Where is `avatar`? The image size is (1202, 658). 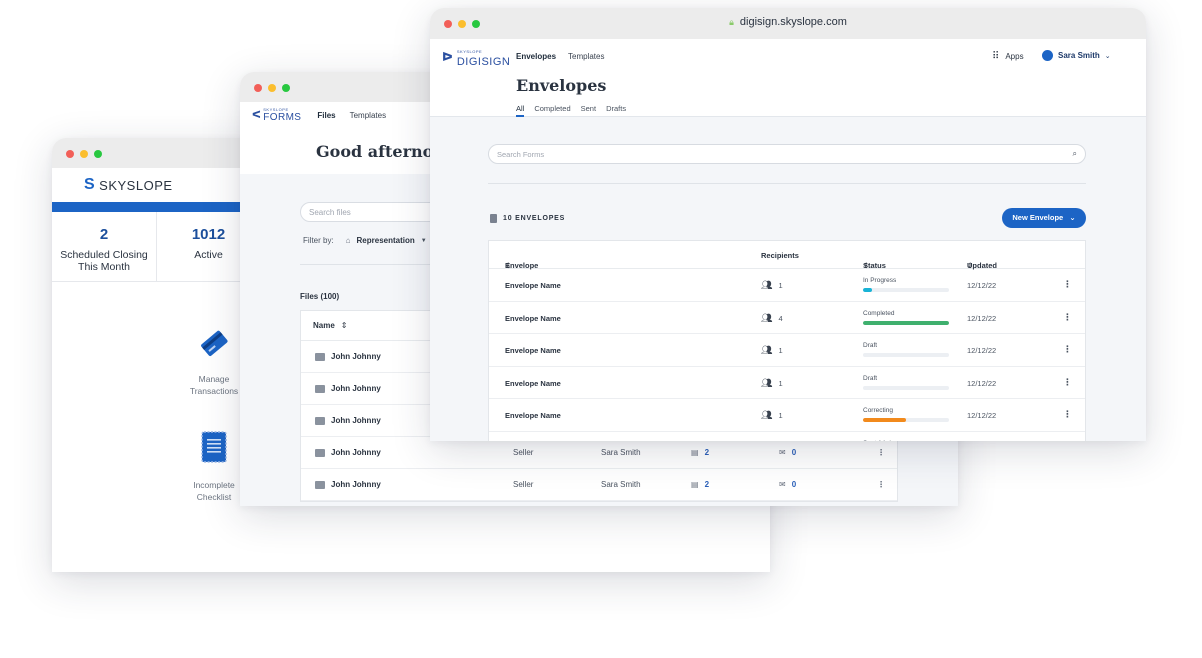 avatar is located at coordinates (1047, 55).